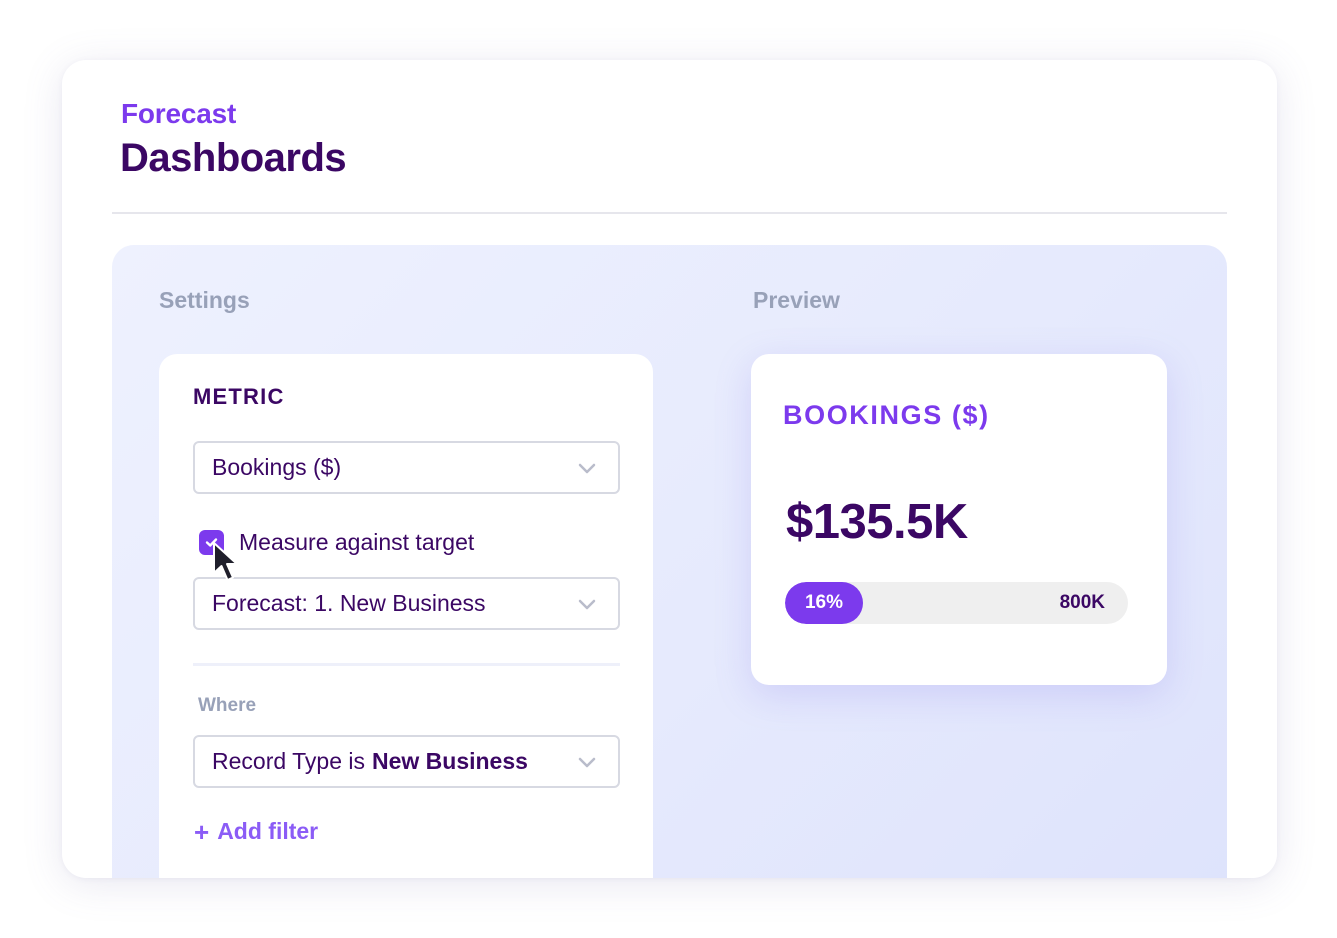 This screenshot has width=1337, height=938. What do you see at coordinates (204, 300) in the screenshot?
I see `settings-label: Settings` at bounding box center [204, 300].